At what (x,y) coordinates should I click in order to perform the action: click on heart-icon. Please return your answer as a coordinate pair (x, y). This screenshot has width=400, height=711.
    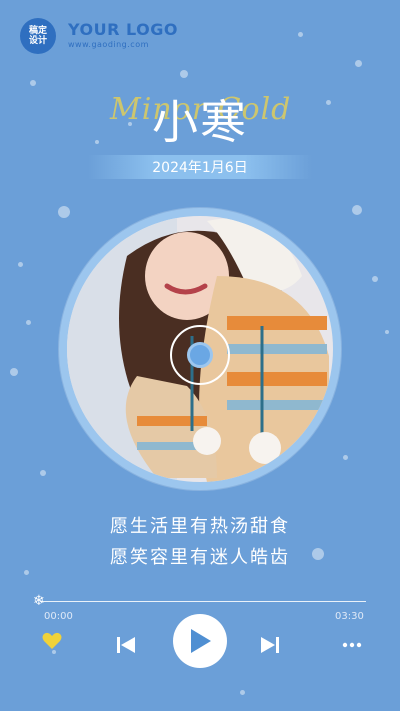
    Looking at the image, I should click on (52, 640).